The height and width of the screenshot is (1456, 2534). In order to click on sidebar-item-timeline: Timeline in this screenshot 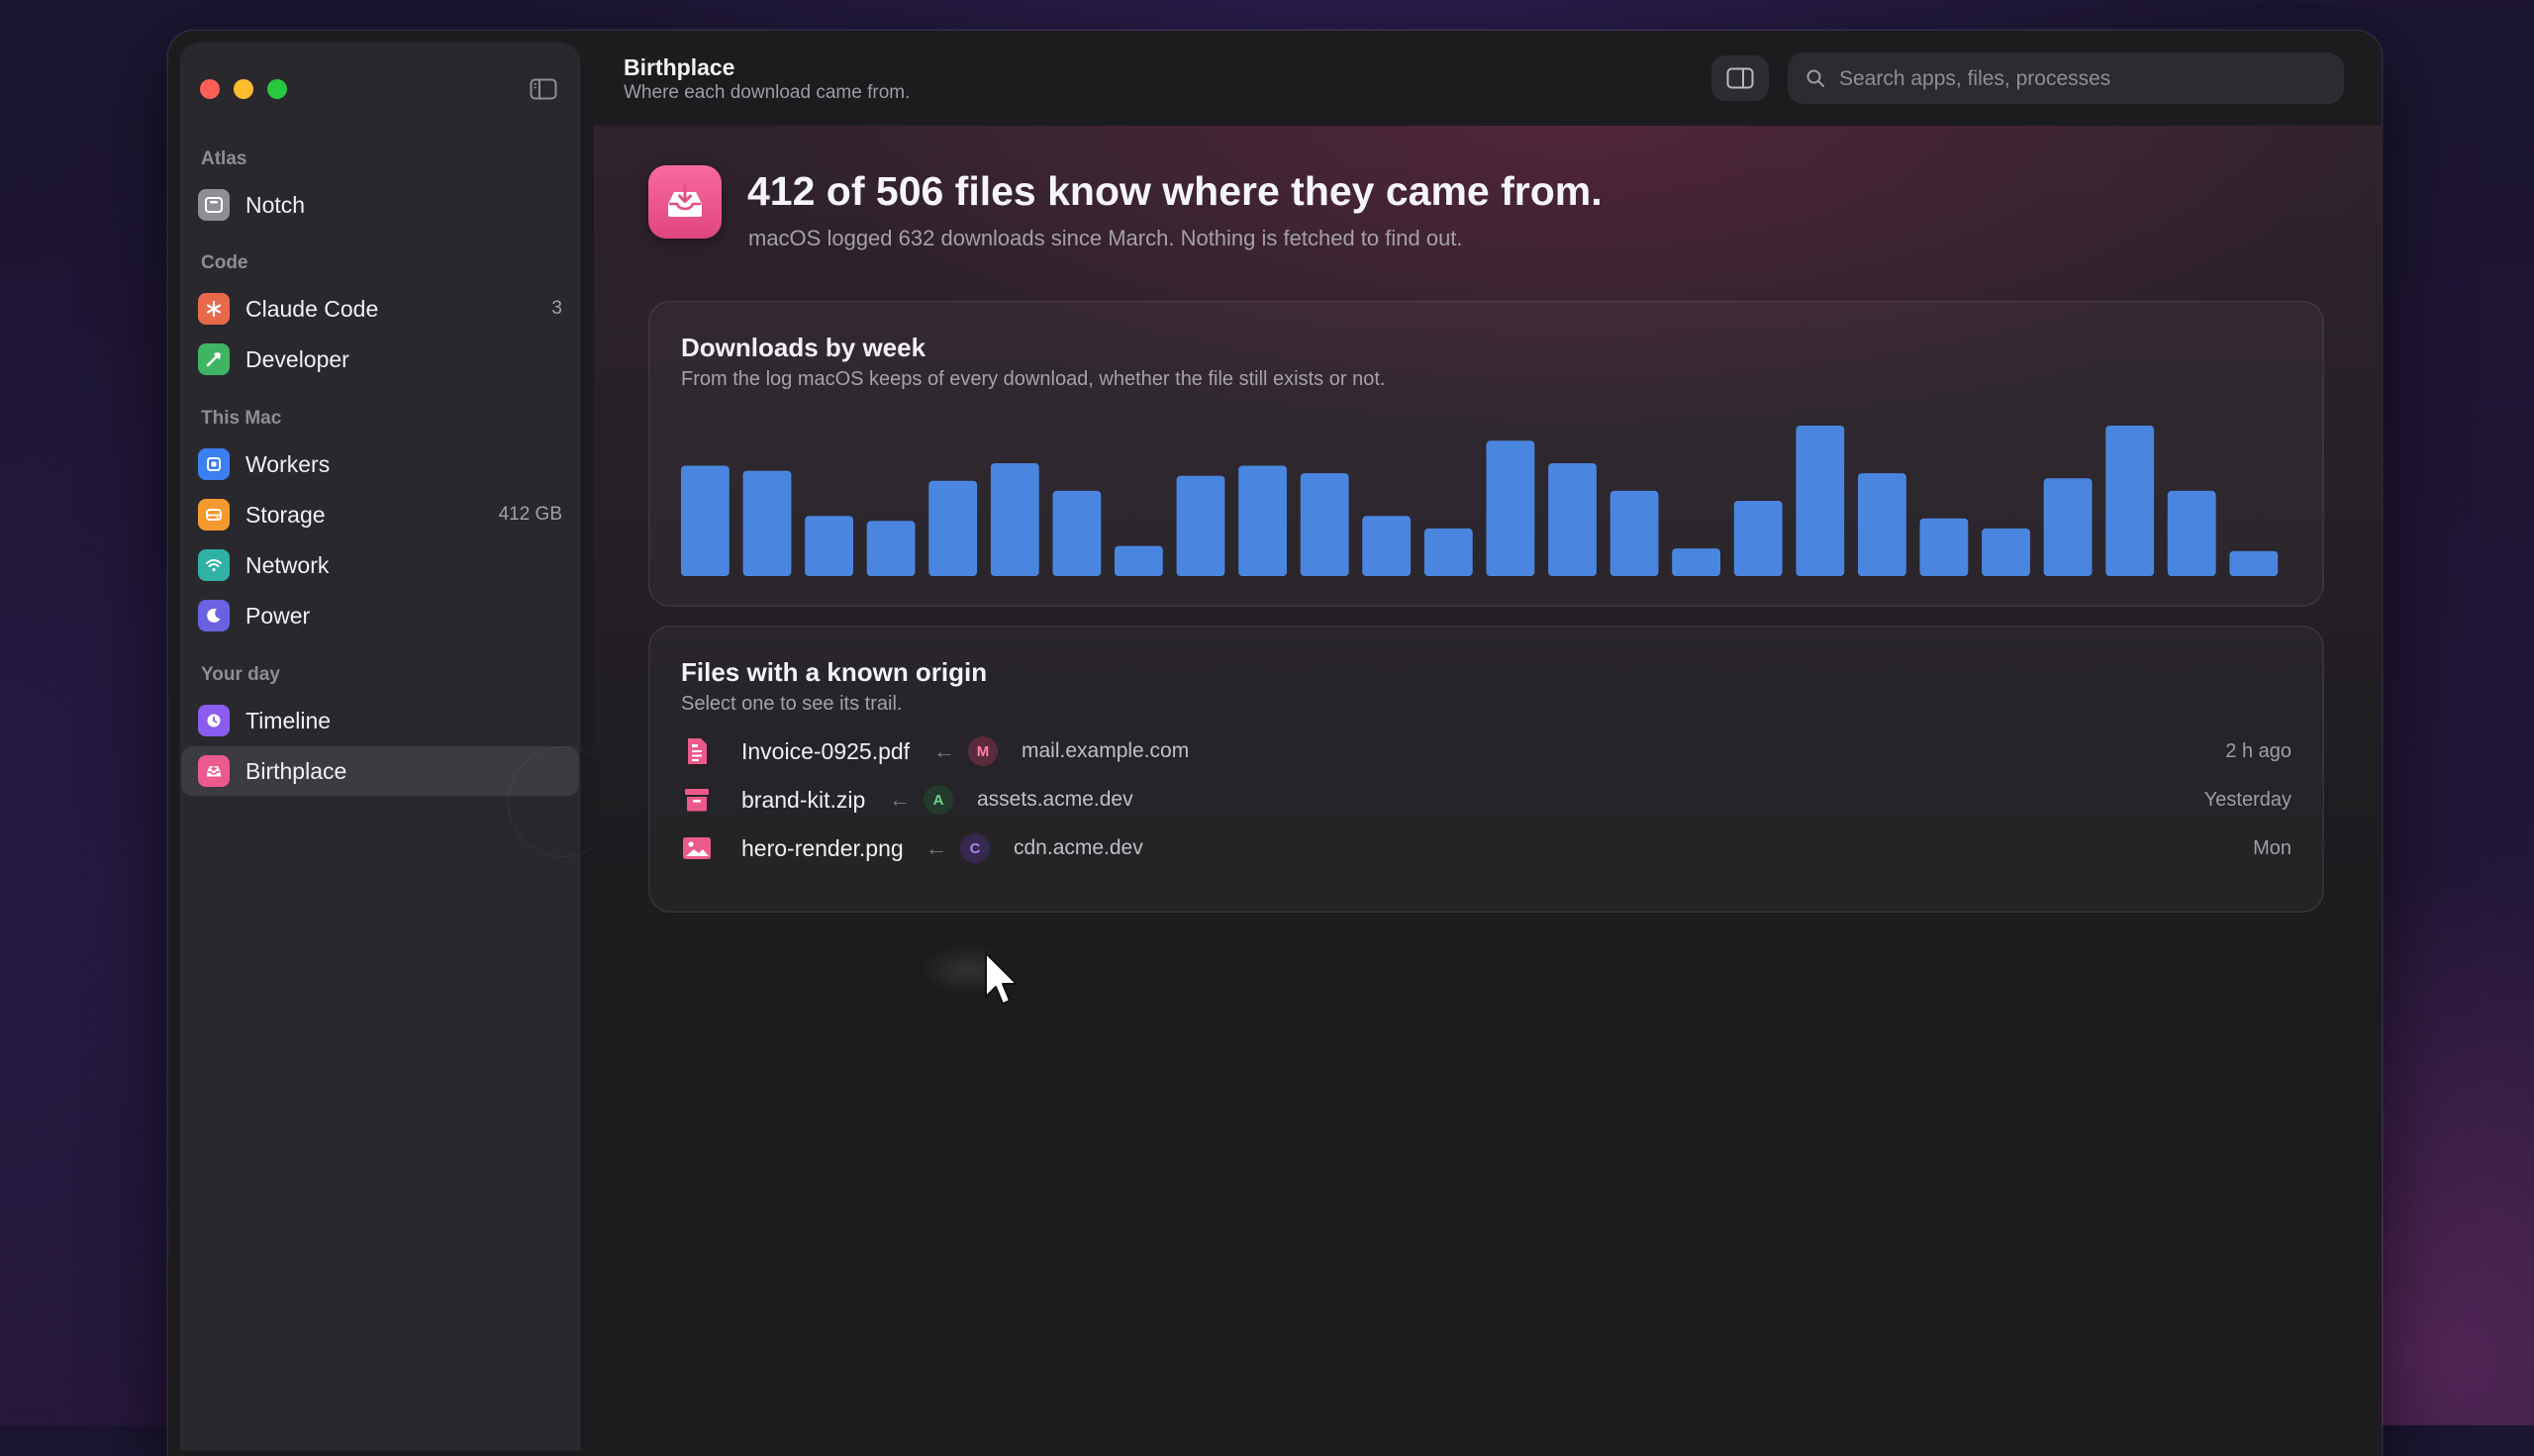, I will do `click(380, 720)`.